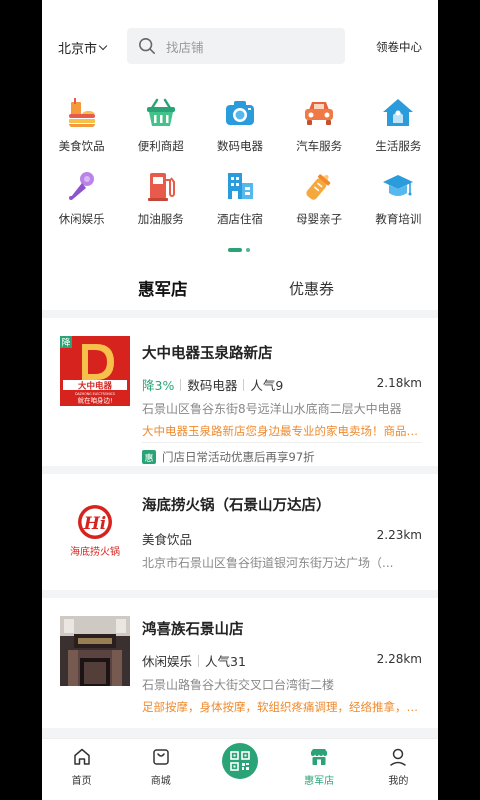 The image size is (480, 800). I want to click on home-service-icon, so click(398, 112).